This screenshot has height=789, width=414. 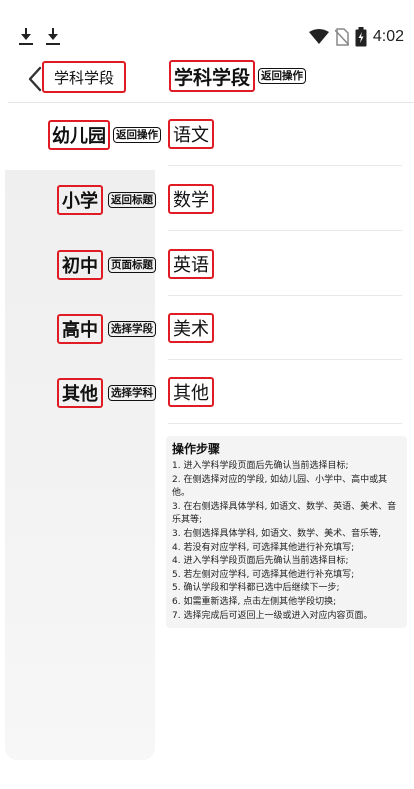 What do you see at coordinates (132, 200) in the screenshot?
I see `row-tag: 返回标题` at bounding box center [132, 200].